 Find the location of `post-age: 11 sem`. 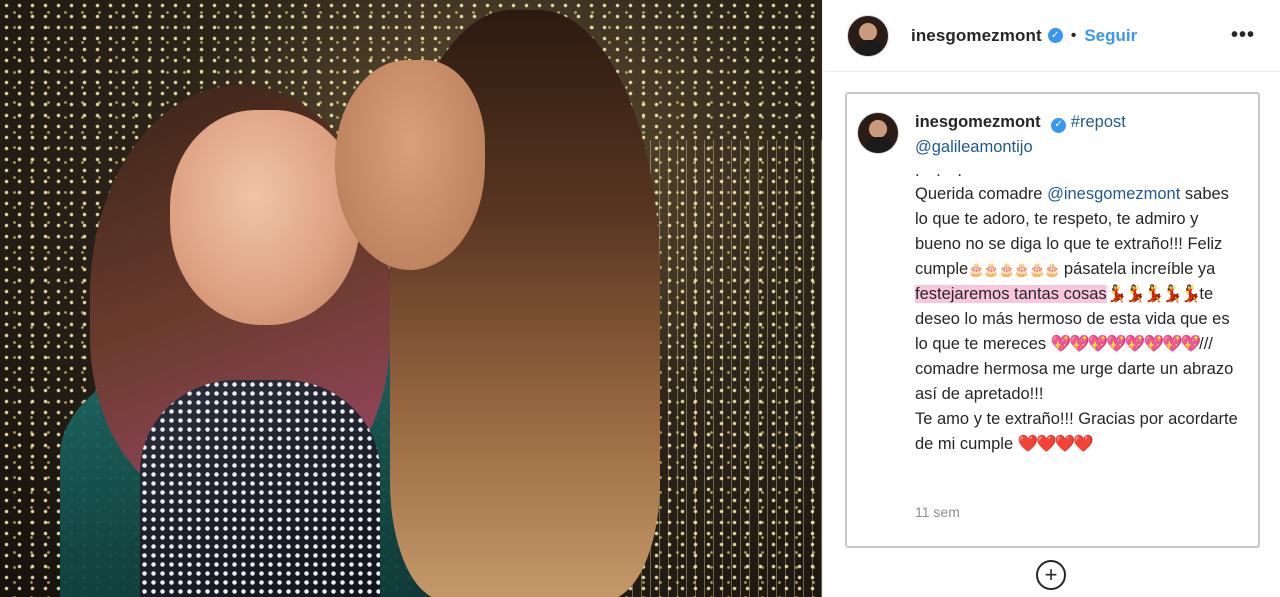

post-age: 11 sem is located at coordinates (937, 512).